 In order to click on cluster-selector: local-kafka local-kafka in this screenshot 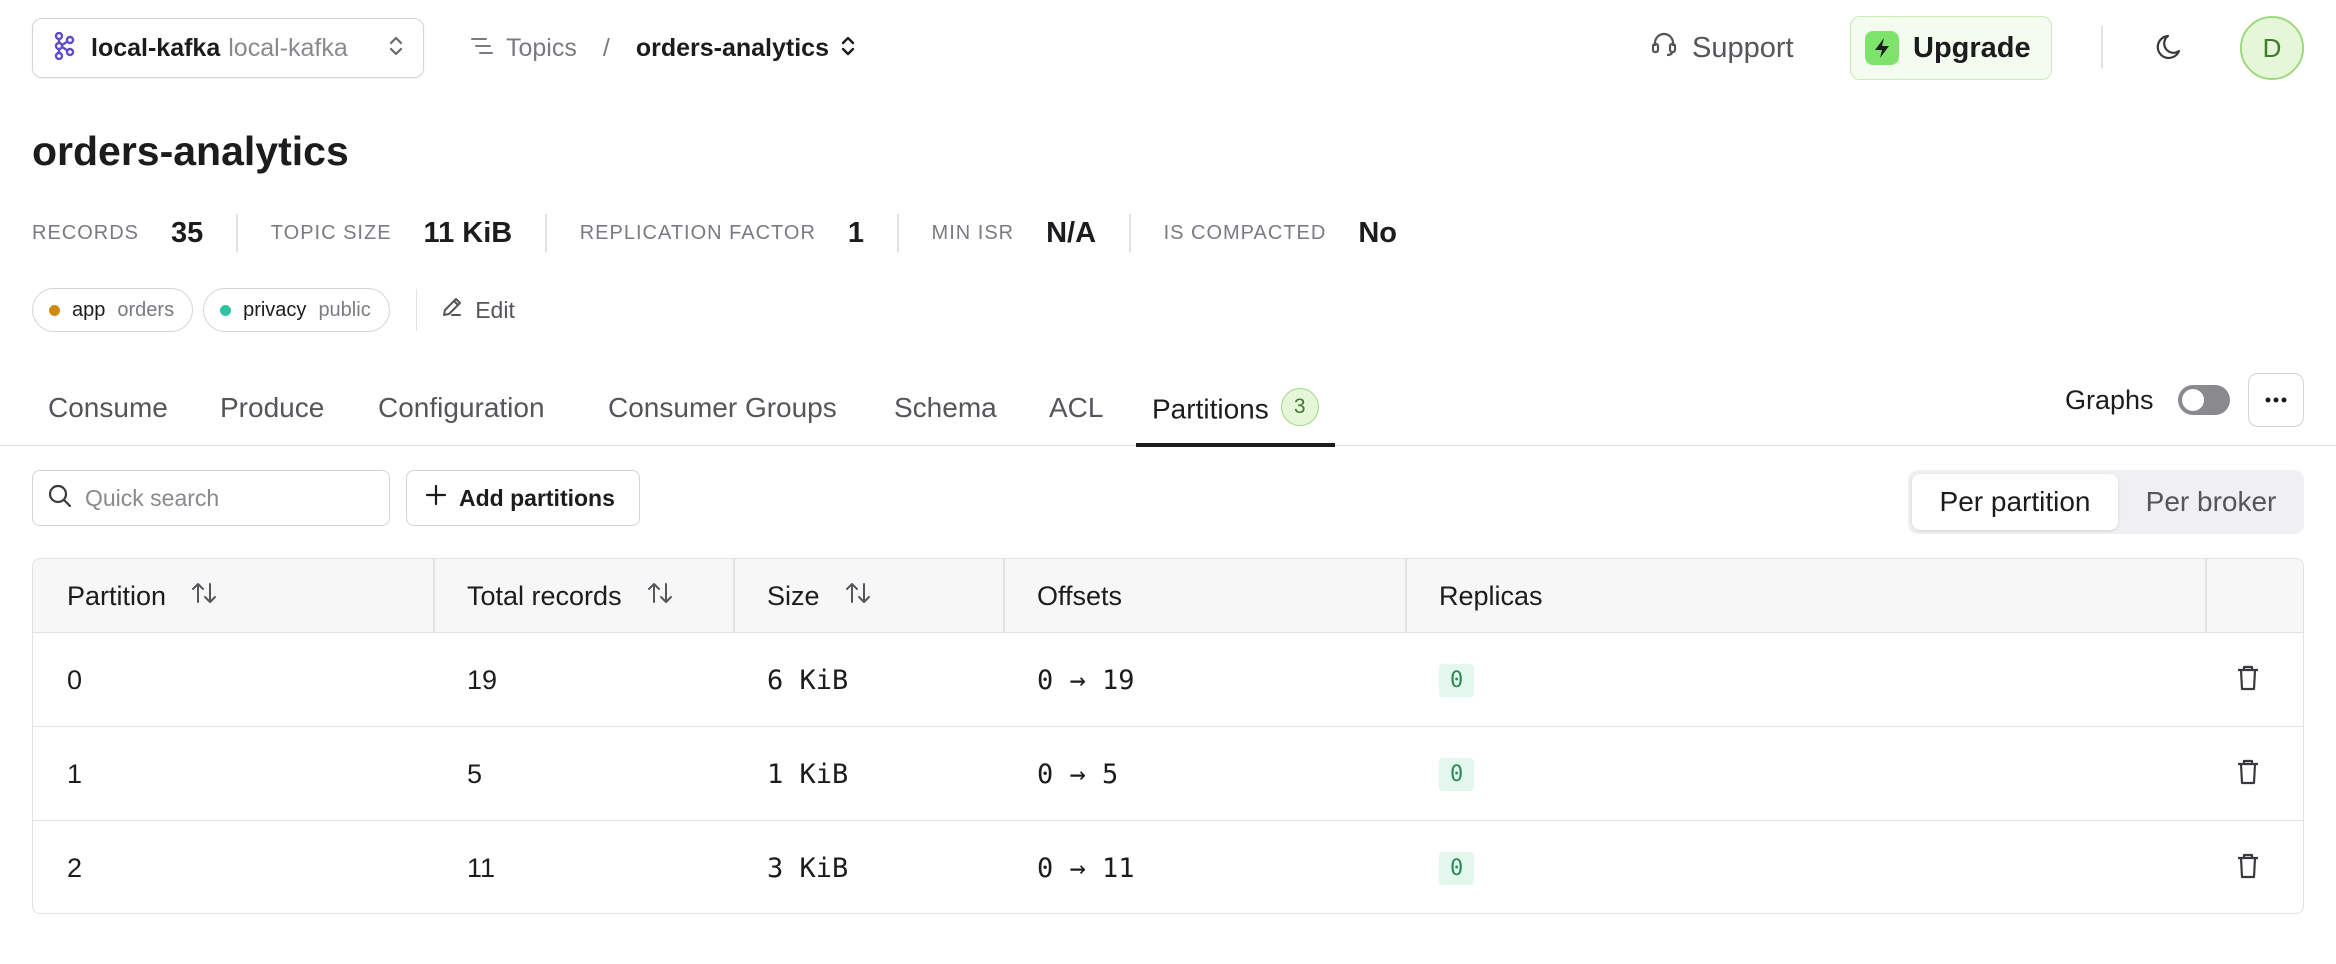, I will do `click(228, 48)`.